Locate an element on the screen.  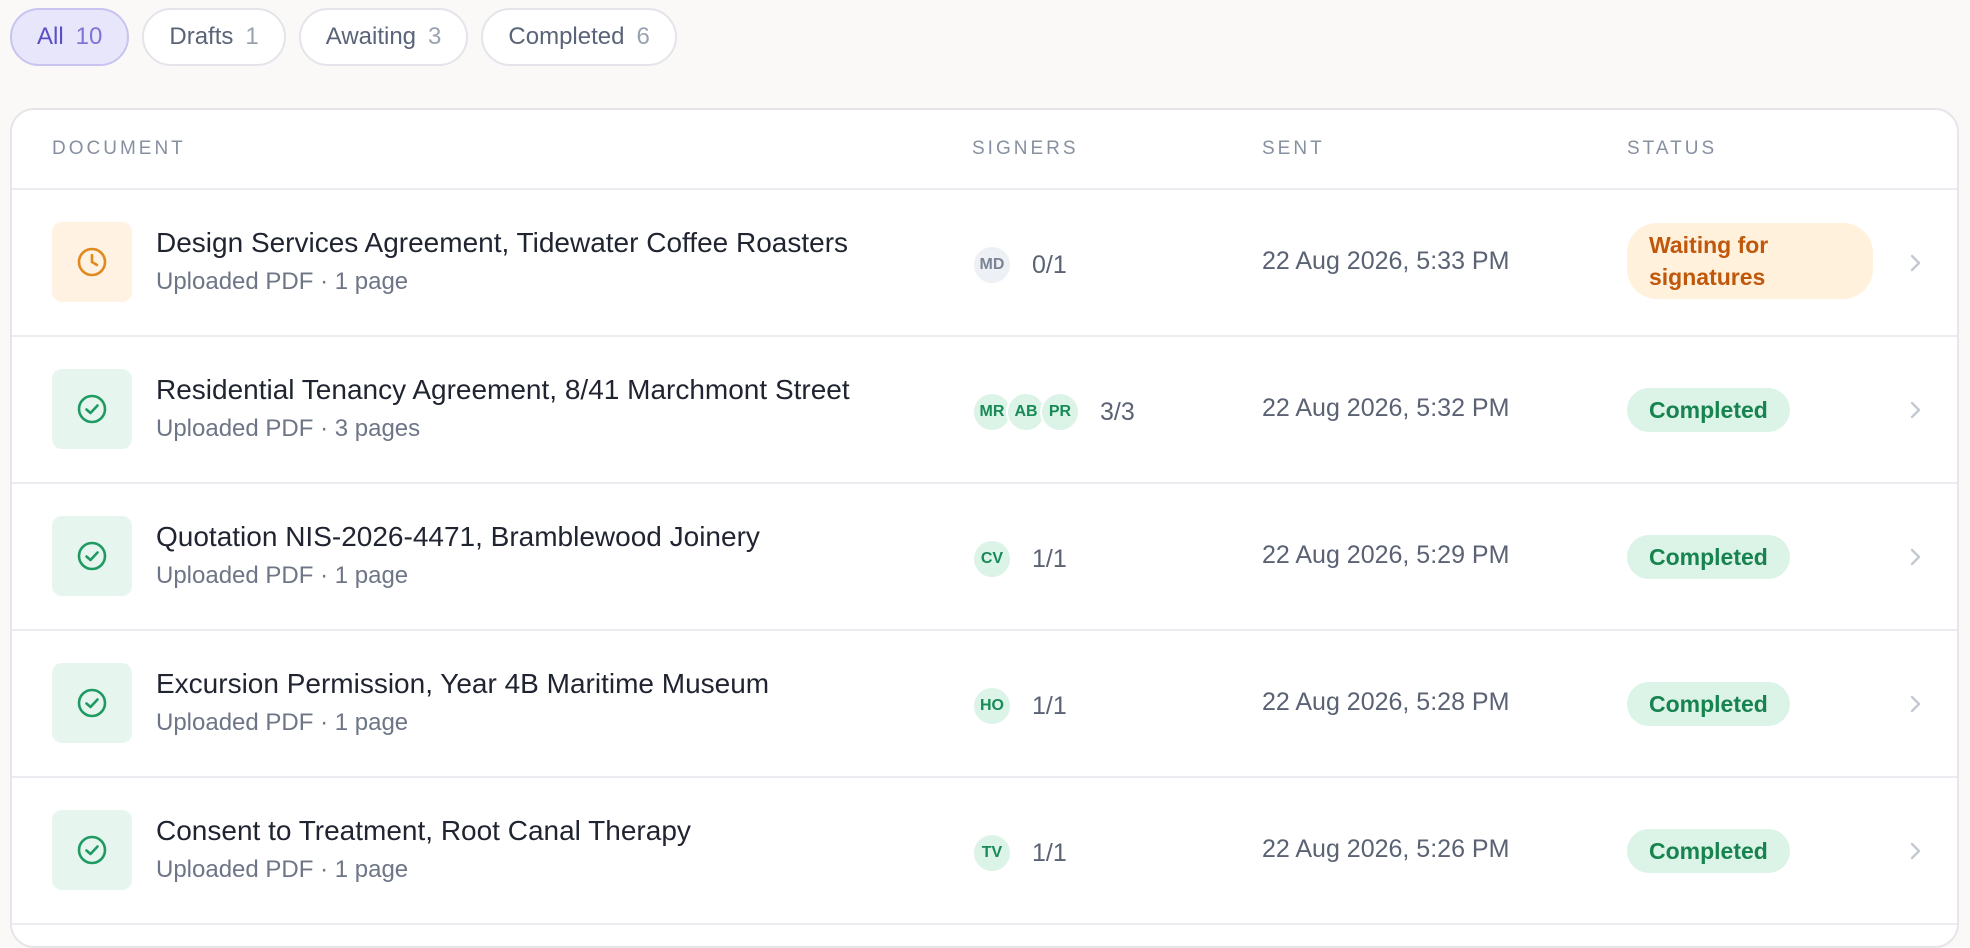
column-header-signers: SIGNERS is located at coordinates (1025, 148).